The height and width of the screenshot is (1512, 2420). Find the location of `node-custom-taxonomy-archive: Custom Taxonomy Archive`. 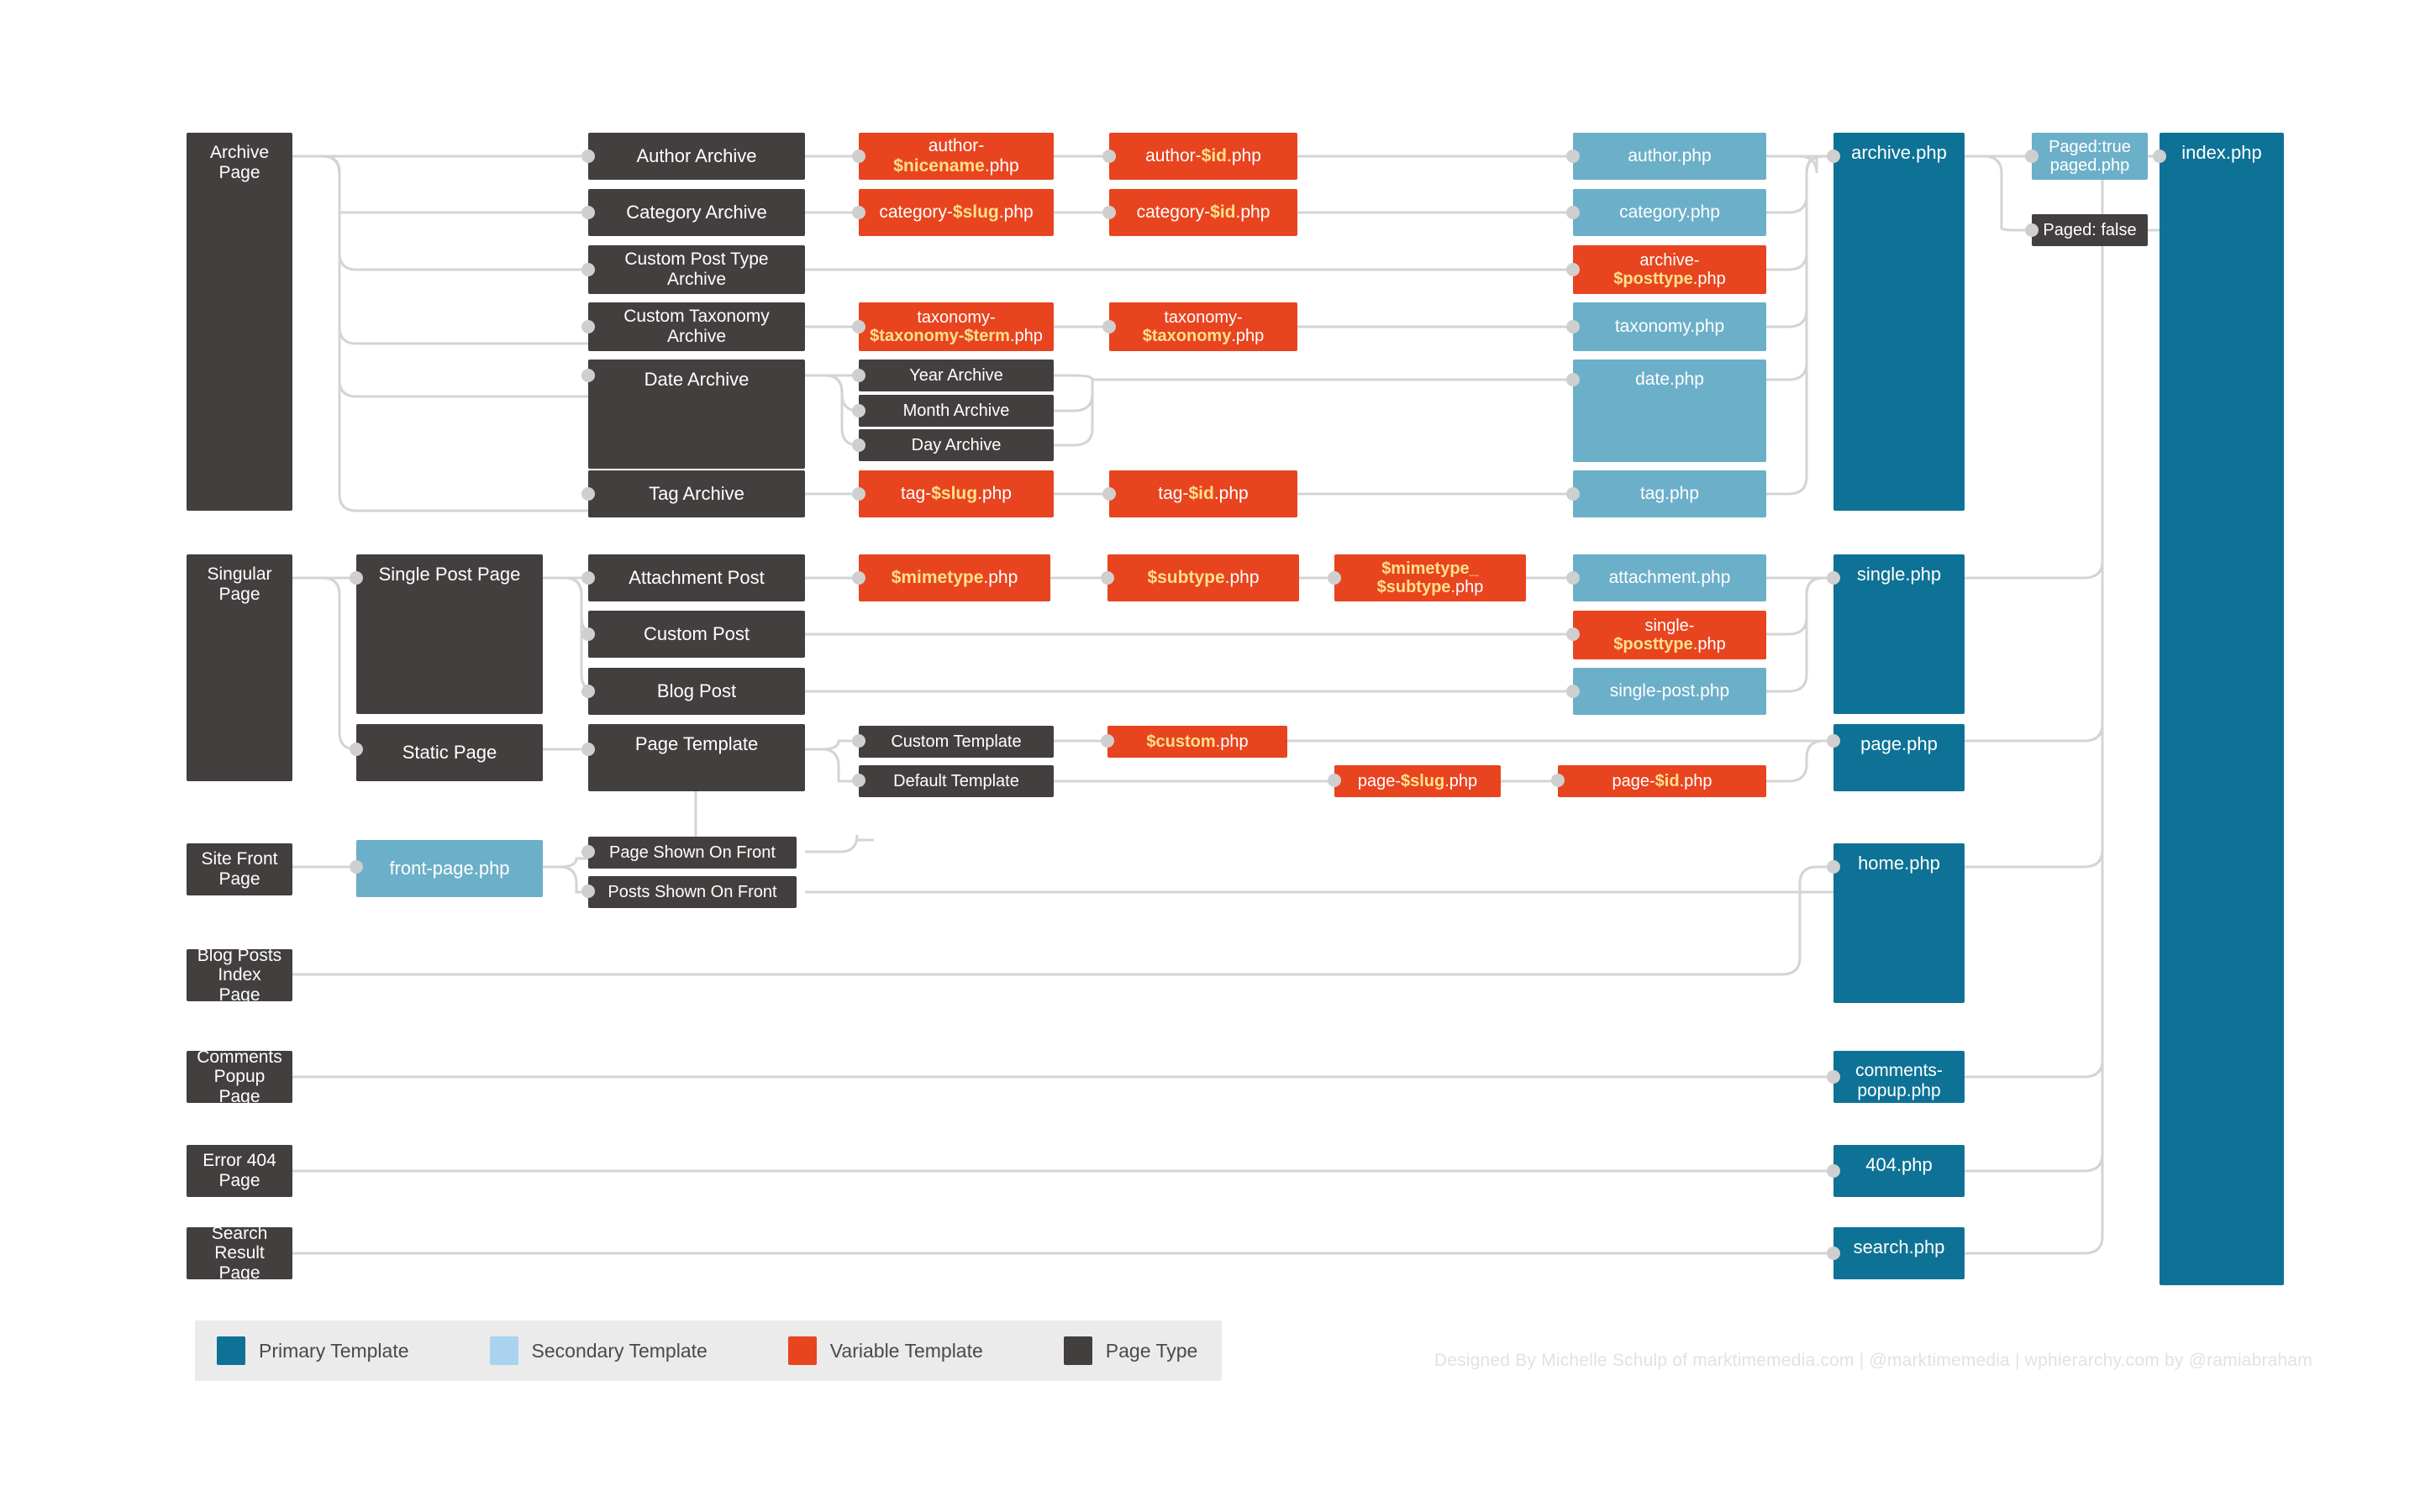

node-custom-taxonomy-archive: Custom Taxonomy Archive is located at coordinates (696, 326).